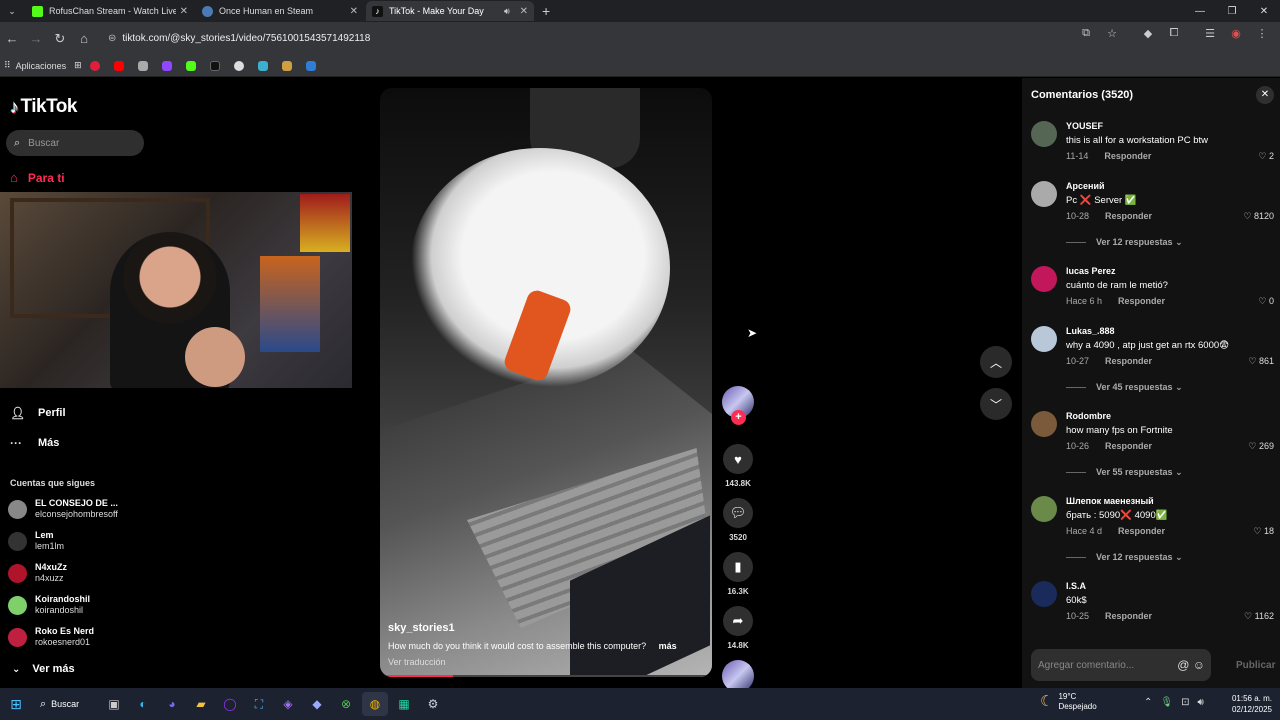 This screenshot has height=720, width=1280. I want to click on comment-user: Lukas_.888, so click(1090, 331).